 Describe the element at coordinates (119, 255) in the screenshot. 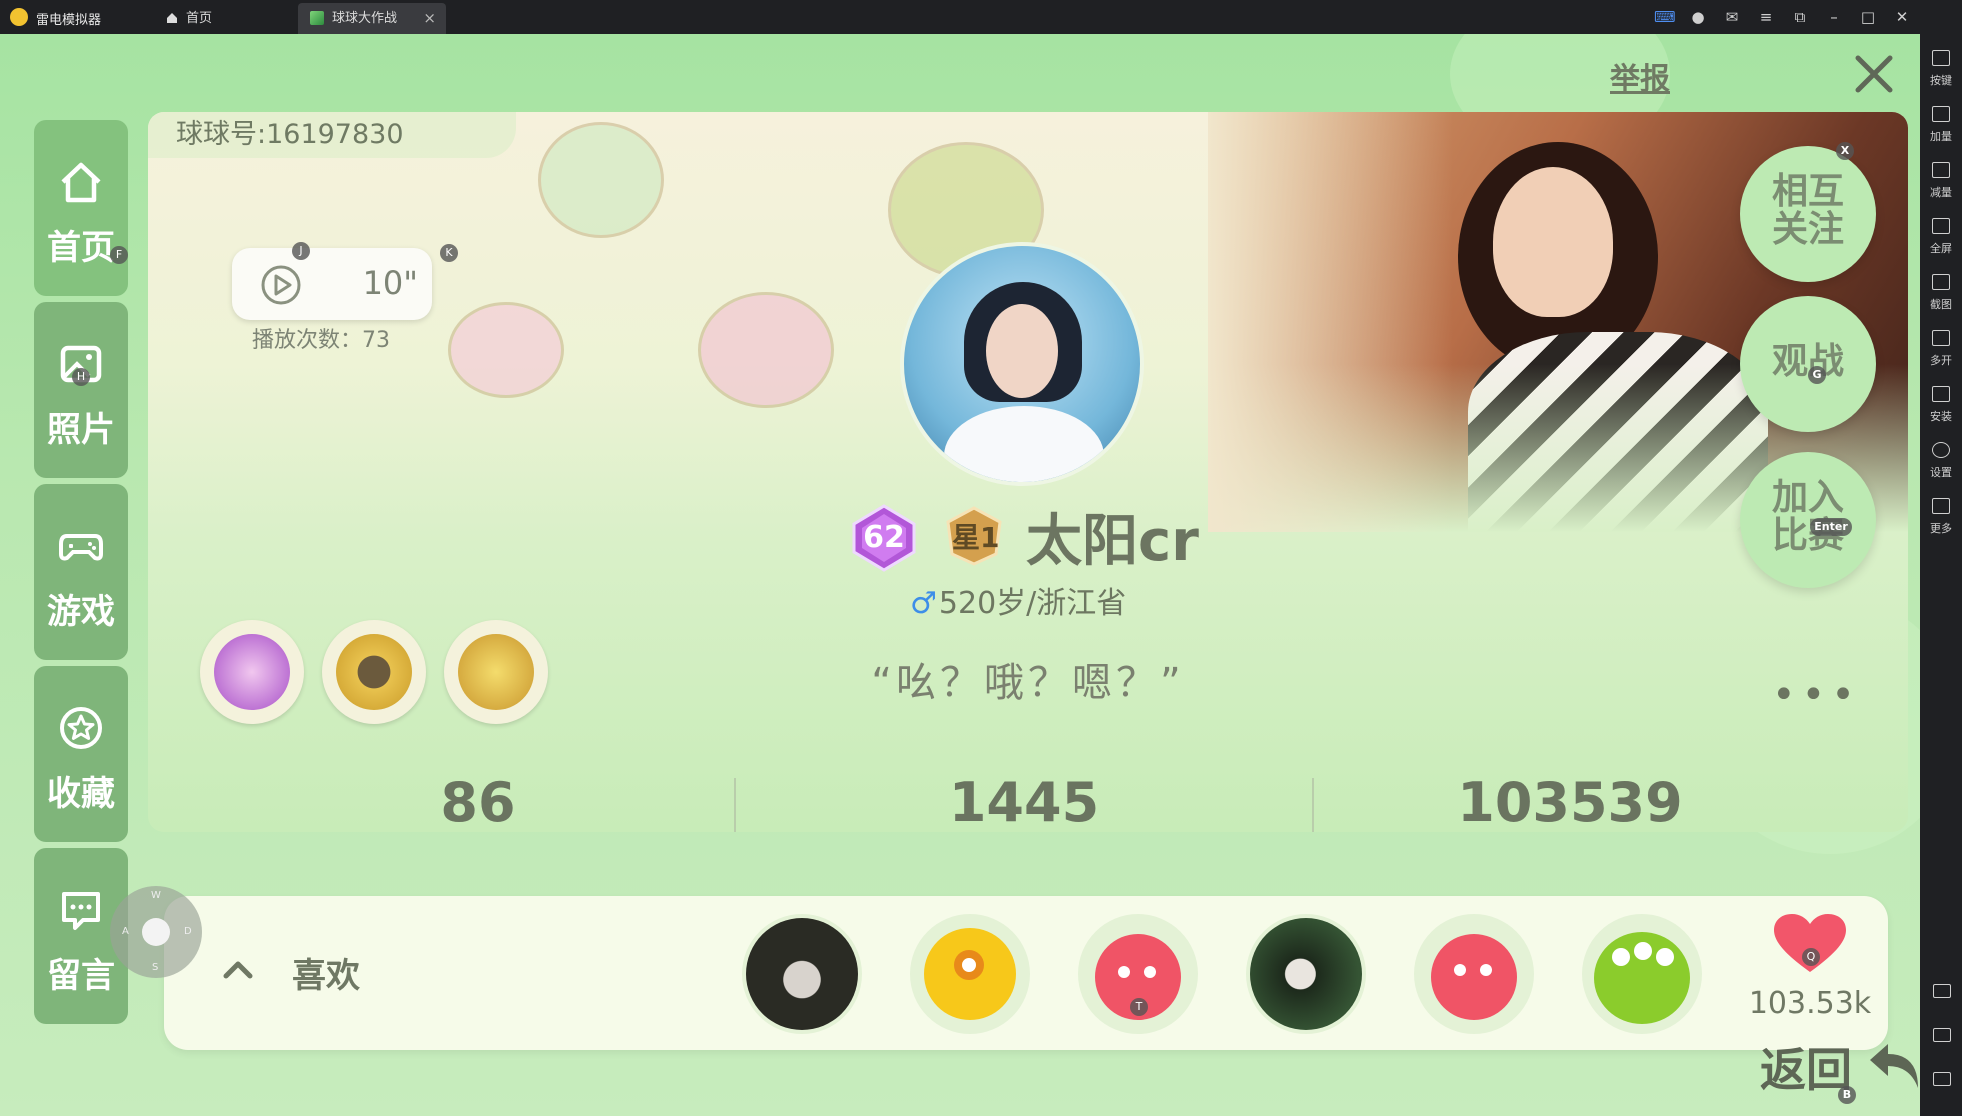

I see `key-hint: F` at that location.